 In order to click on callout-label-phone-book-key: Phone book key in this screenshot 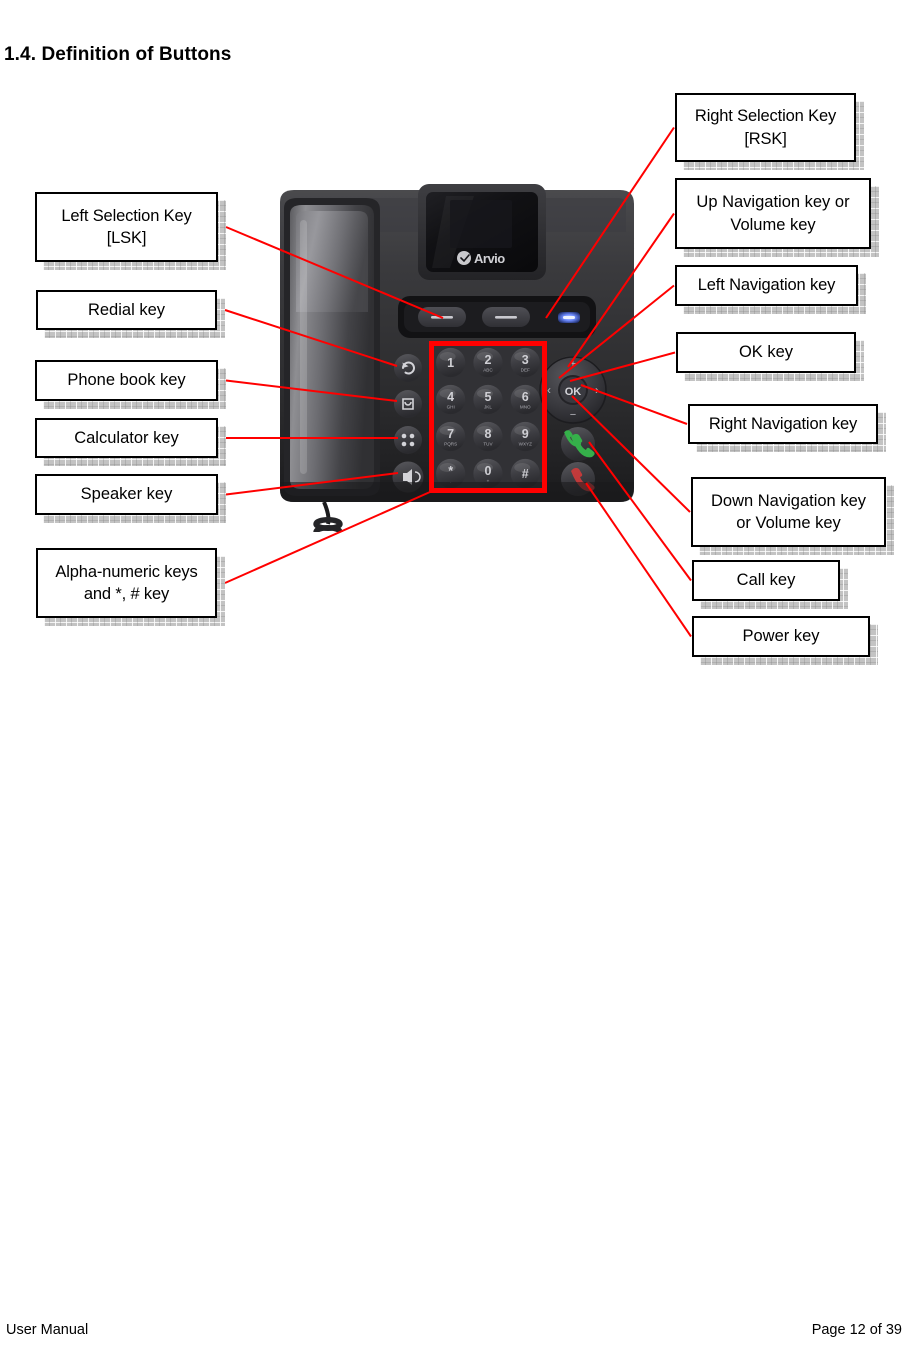, I will do `click(126, 380)`.